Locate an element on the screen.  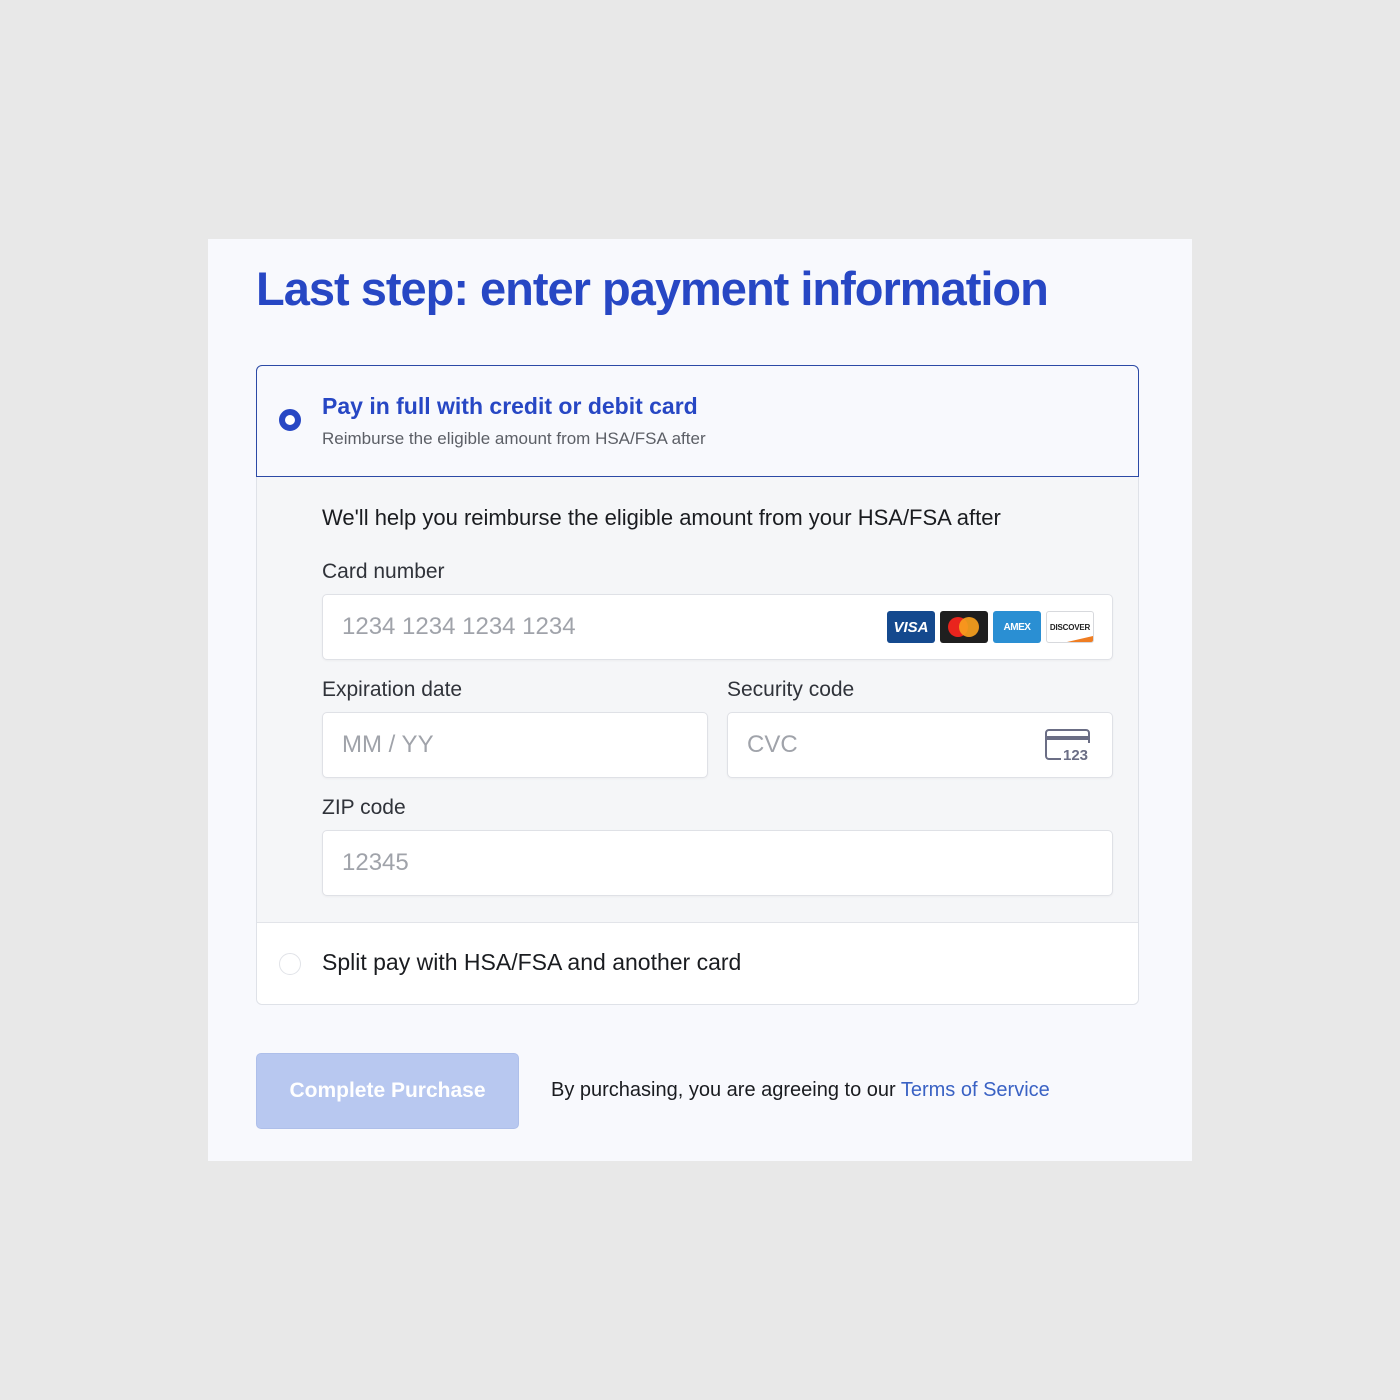
option-split-pay: Split pay with HSA/FSA and another card is located at coordinates (697, 963).